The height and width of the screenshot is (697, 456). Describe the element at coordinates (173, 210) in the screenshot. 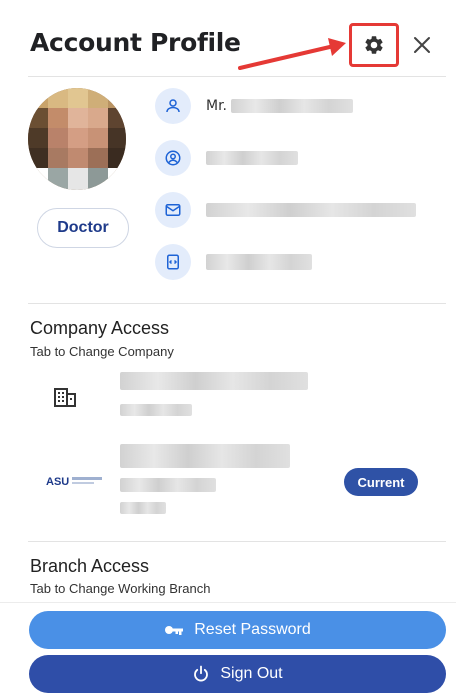

I see `mail-icon` at that location.